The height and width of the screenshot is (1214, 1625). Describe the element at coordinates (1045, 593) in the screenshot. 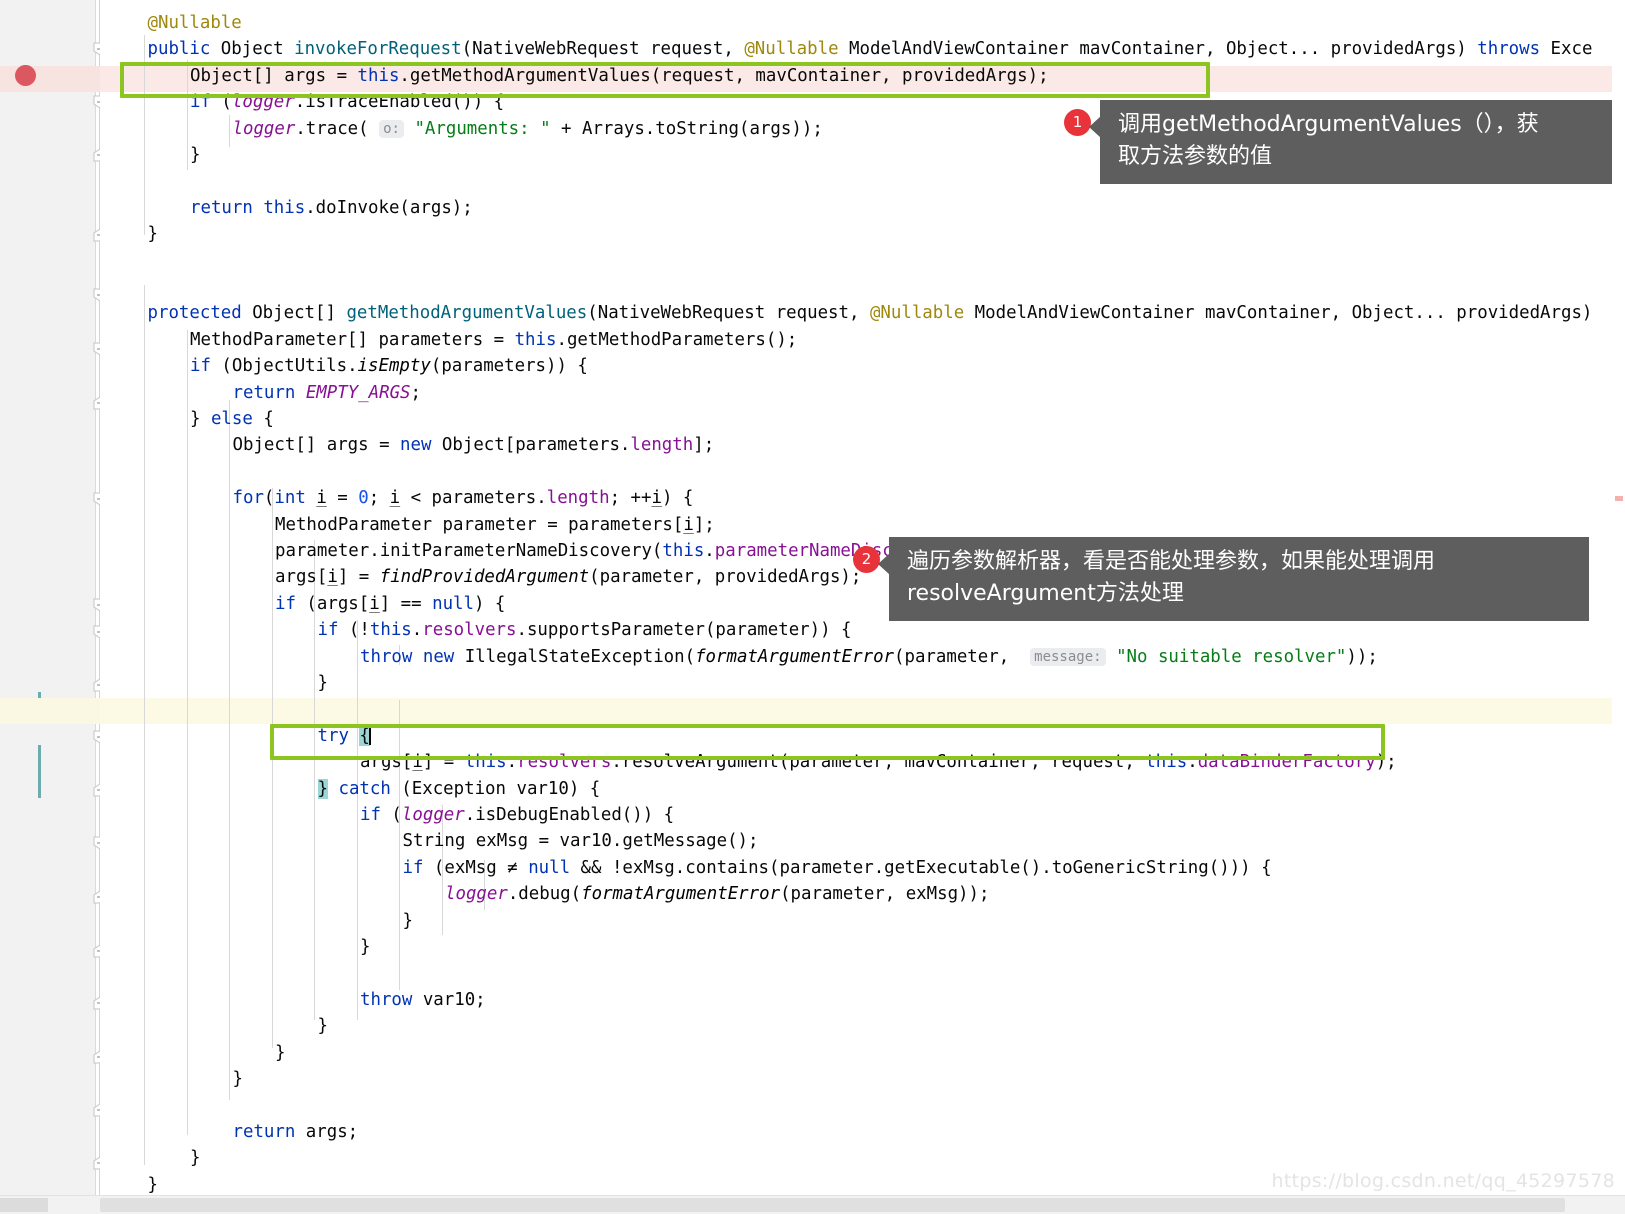

I see `annotation-callout-2-line2: resolveArgument方法处理` at that location.